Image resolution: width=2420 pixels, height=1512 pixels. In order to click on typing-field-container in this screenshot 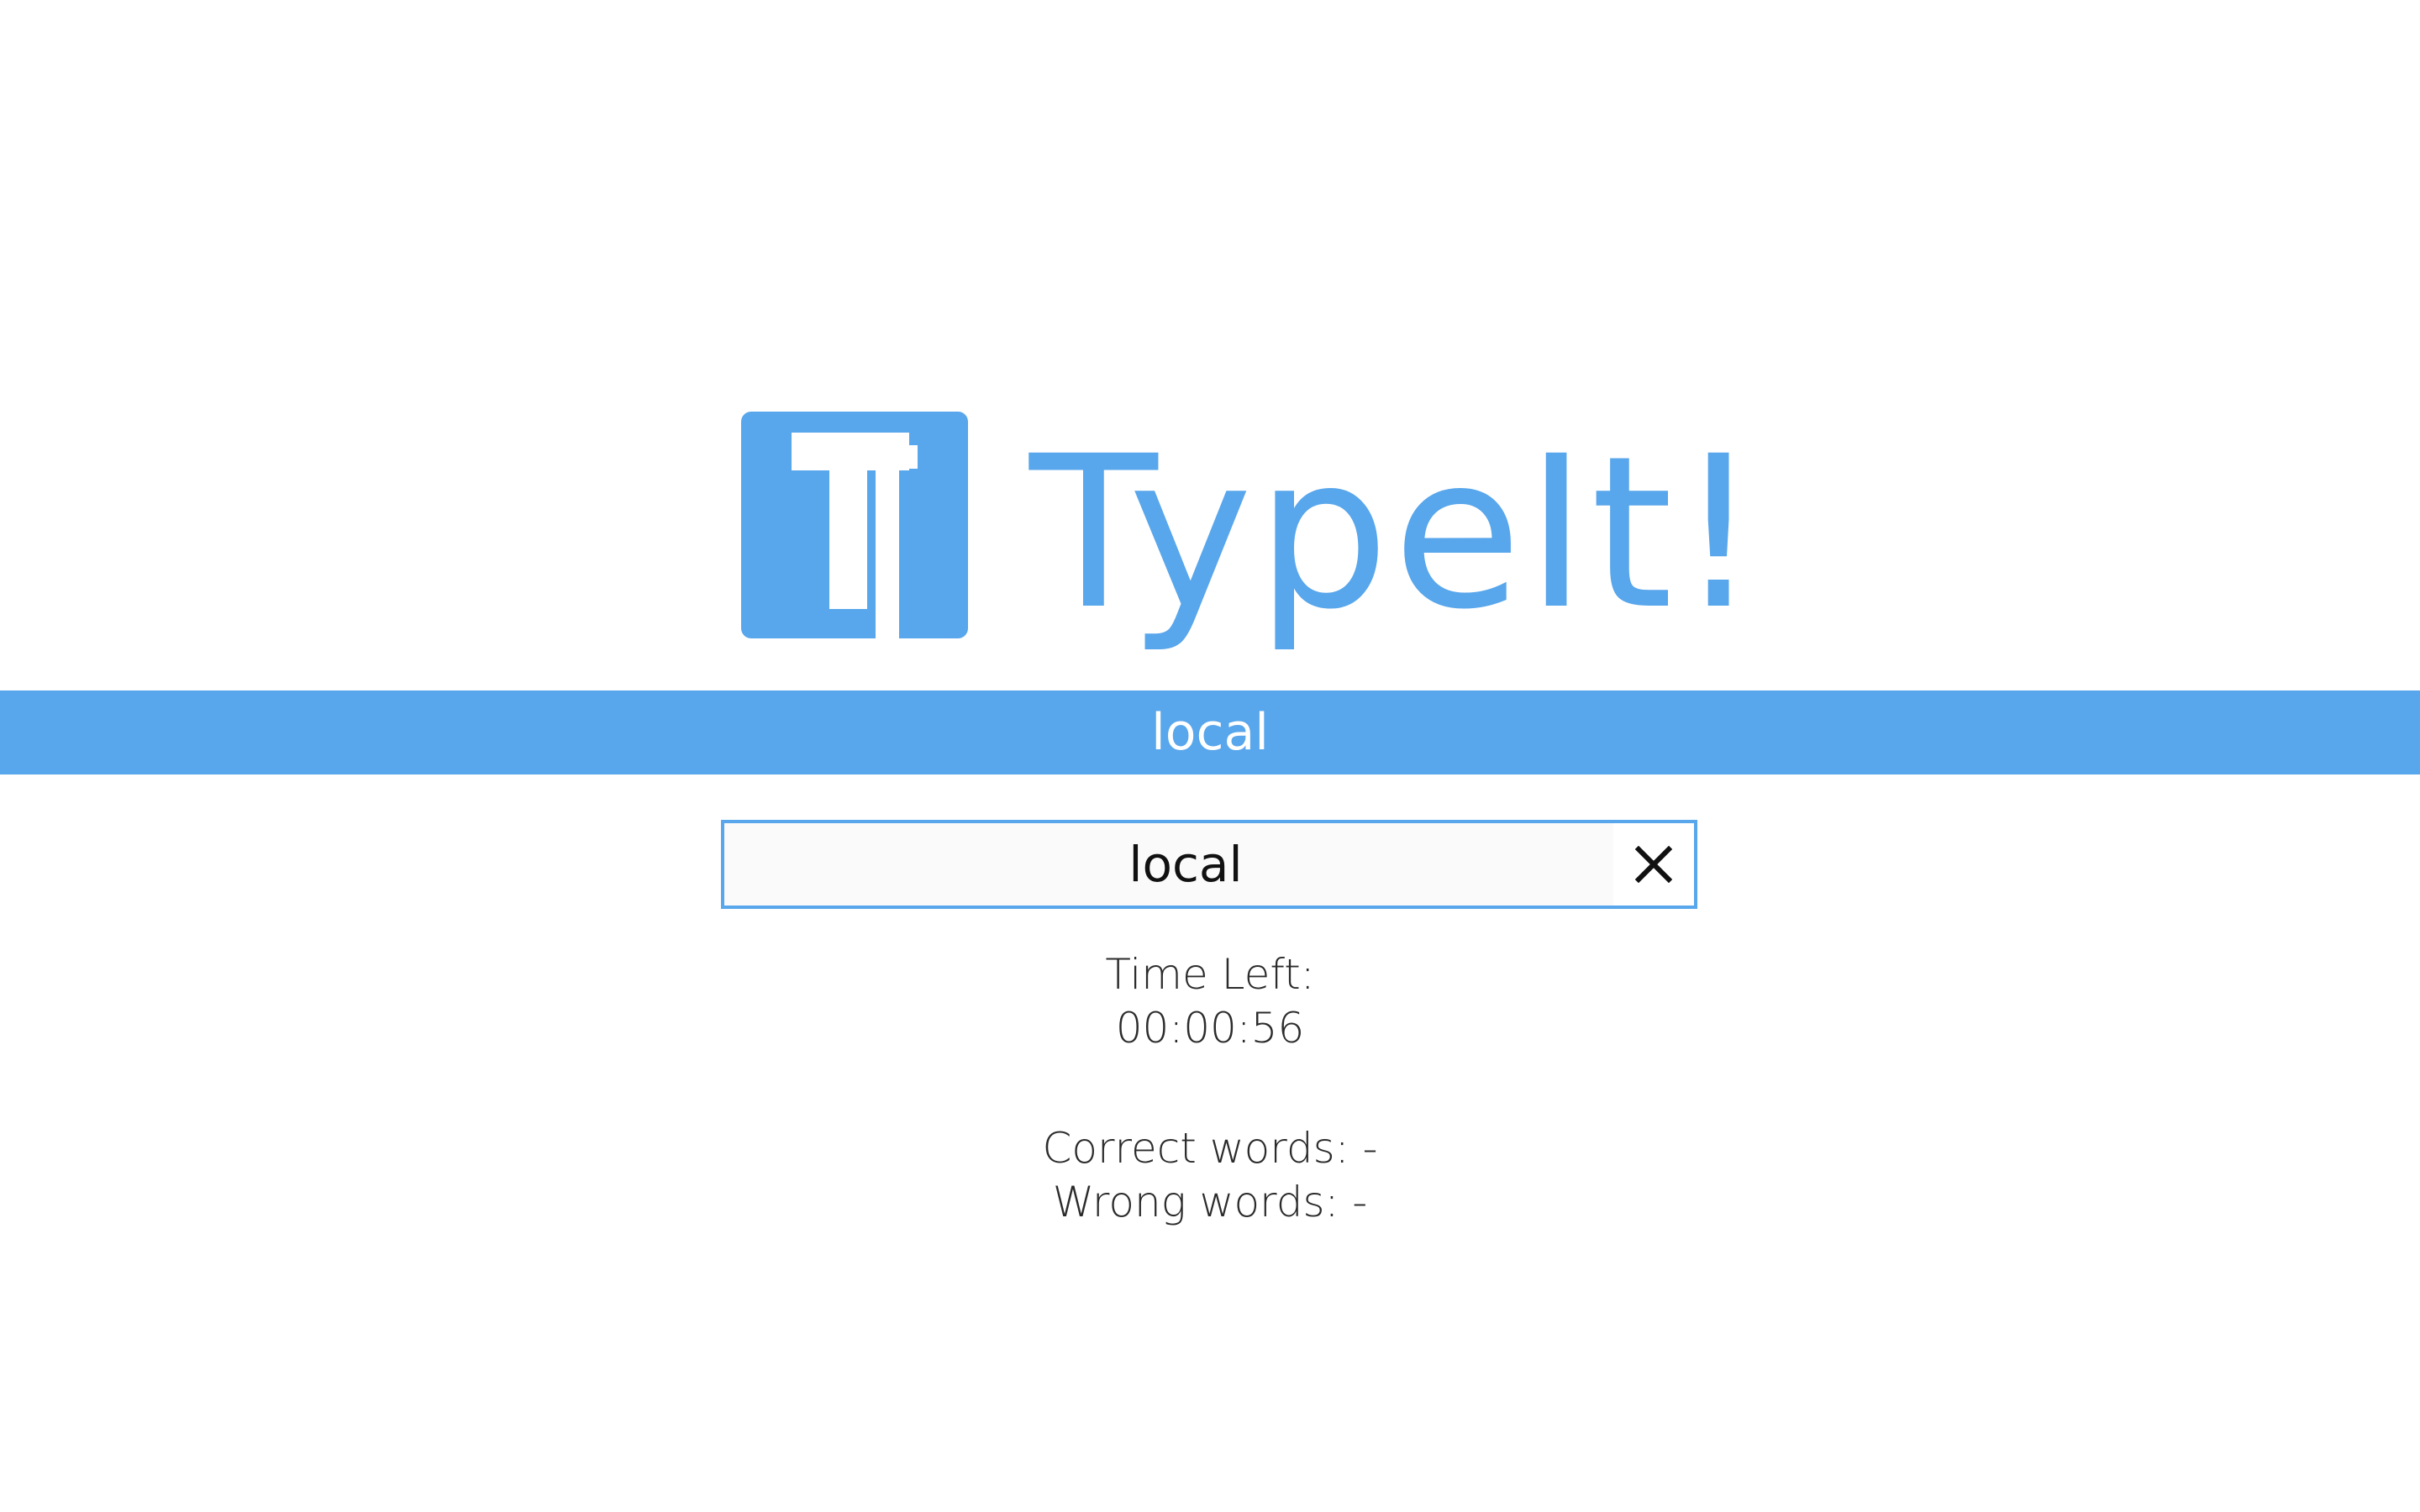, I will do `click(1209, 864)`.